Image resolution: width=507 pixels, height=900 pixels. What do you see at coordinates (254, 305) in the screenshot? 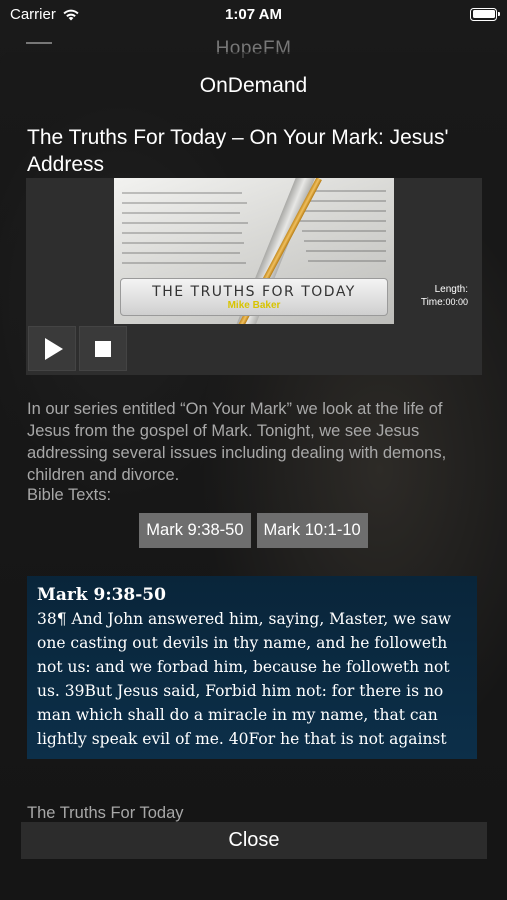
I see `artwork-subtitle: Mike Baker` at bounding box center [254, 305].